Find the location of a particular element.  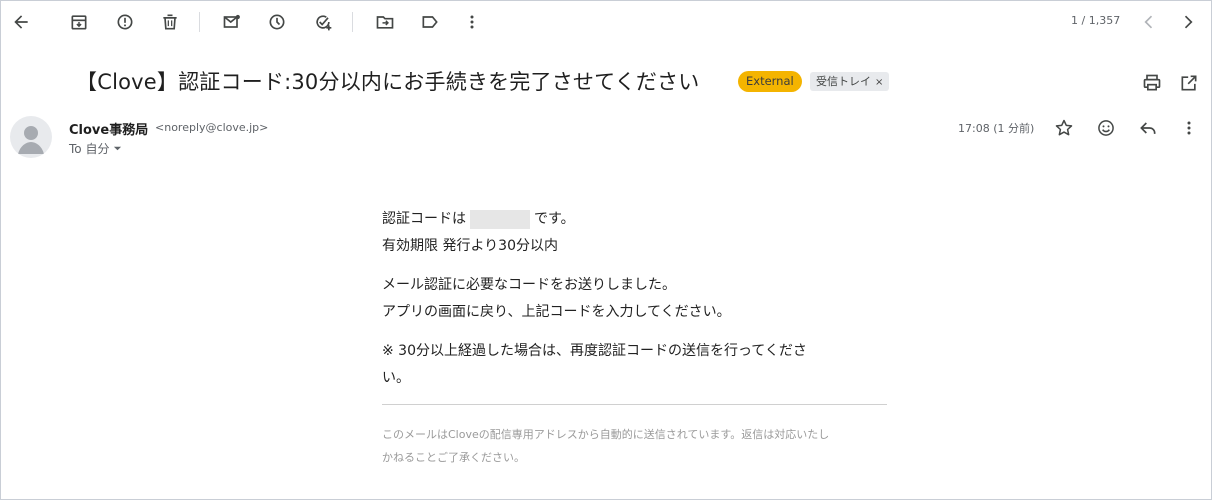

recipient-label: To 自分 is located at coordinates (89, 149).